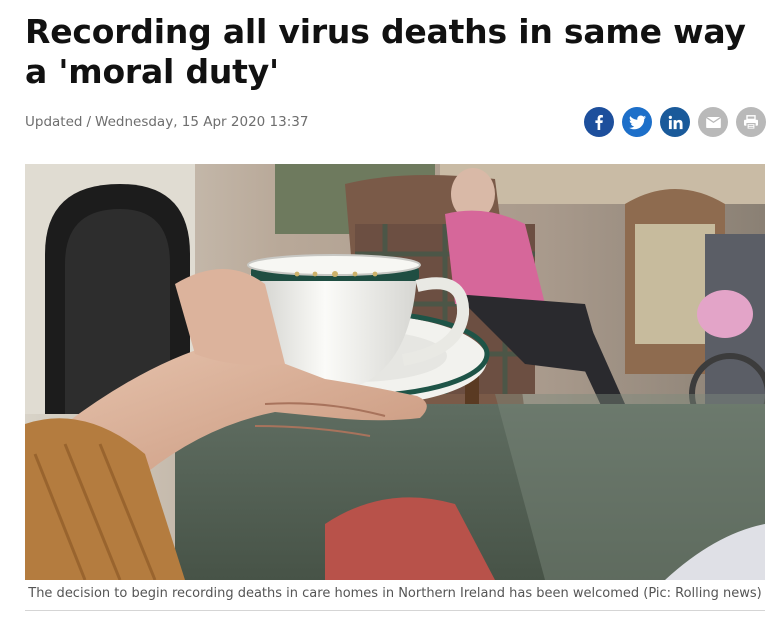  I want to click on article-updated: Updated / Wednesday, 15 Apr 2020 13:37, so click(166, 122).